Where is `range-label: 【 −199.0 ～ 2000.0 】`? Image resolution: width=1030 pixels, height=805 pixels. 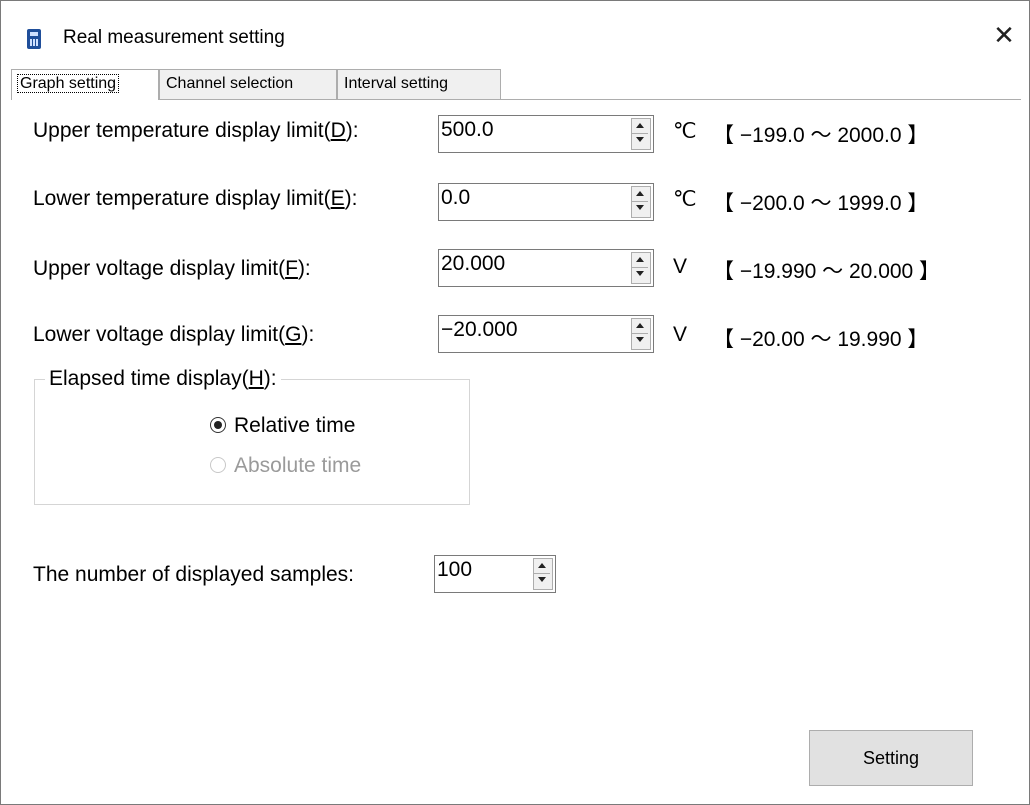 range-label: 【 −199.0 ～ 2000.0 】 is located at coordinates (821, 135).